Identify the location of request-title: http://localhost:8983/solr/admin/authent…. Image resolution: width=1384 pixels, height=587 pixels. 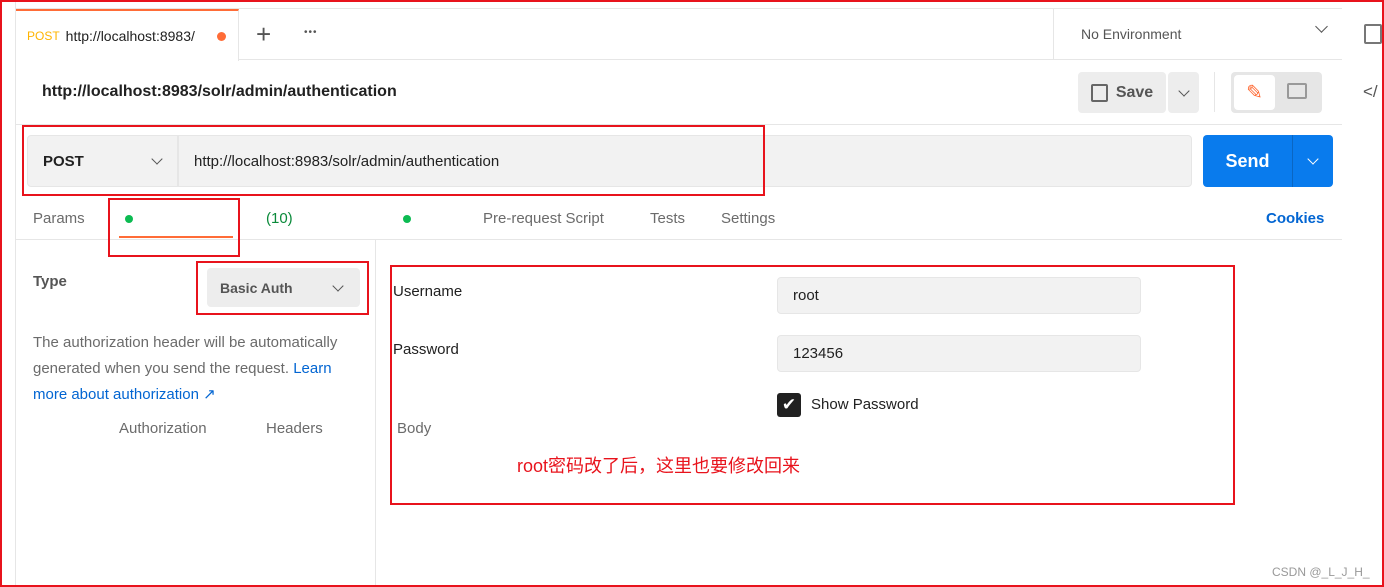
(219, 91).